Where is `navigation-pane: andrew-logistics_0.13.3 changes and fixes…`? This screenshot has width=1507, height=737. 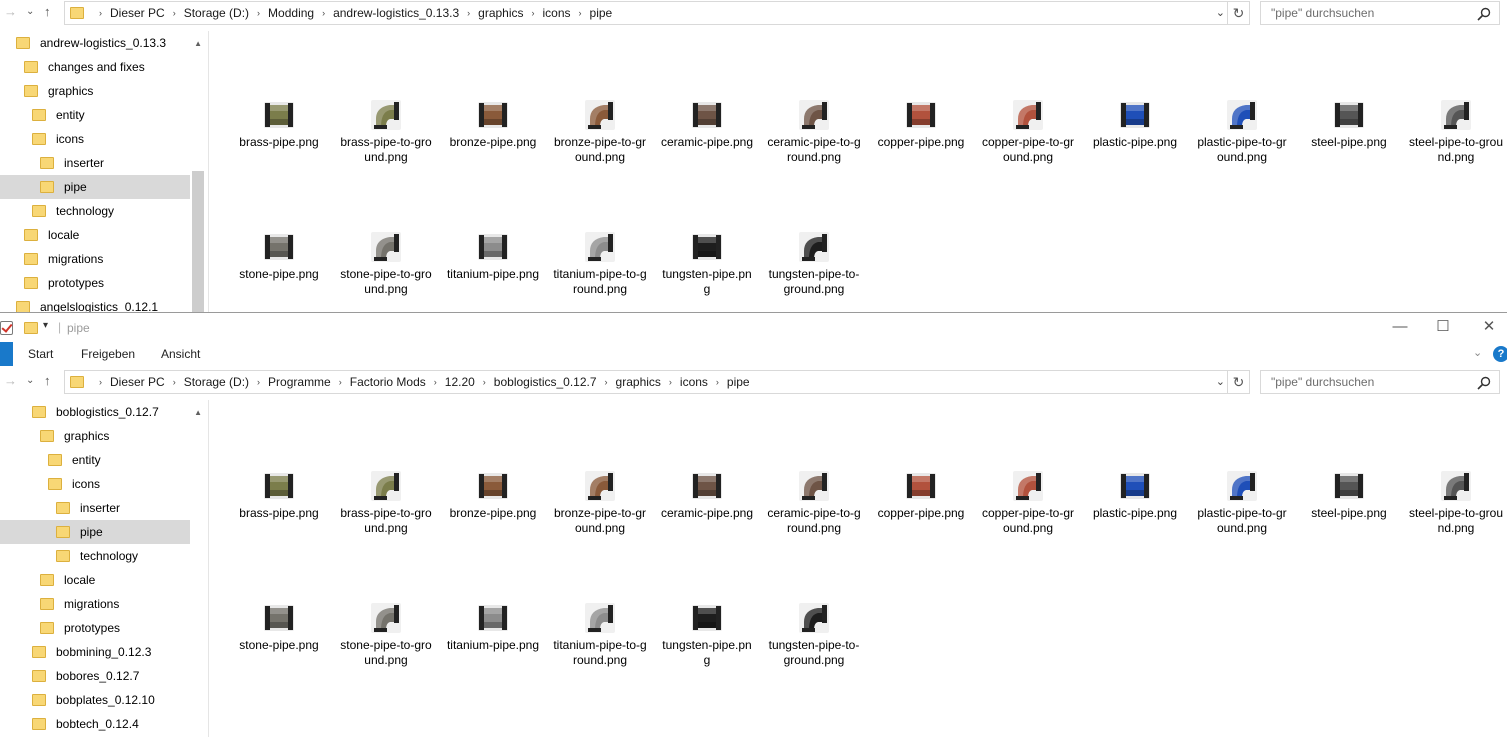 navigation-pane: andrew-logistics_0.13.3 changes and fixes… is located at coordinates (103, 171).